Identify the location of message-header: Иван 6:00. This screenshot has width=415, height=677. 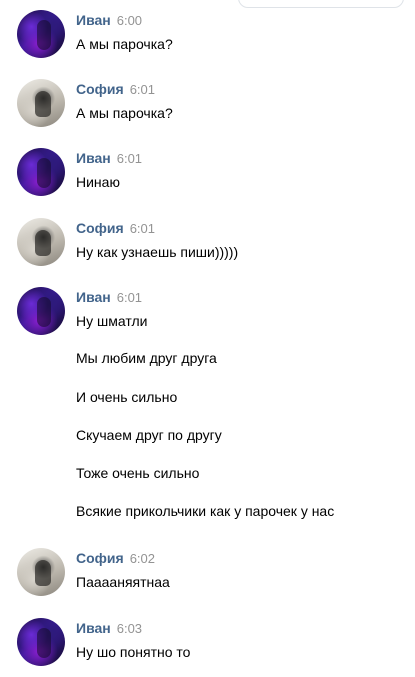
(109, 21).